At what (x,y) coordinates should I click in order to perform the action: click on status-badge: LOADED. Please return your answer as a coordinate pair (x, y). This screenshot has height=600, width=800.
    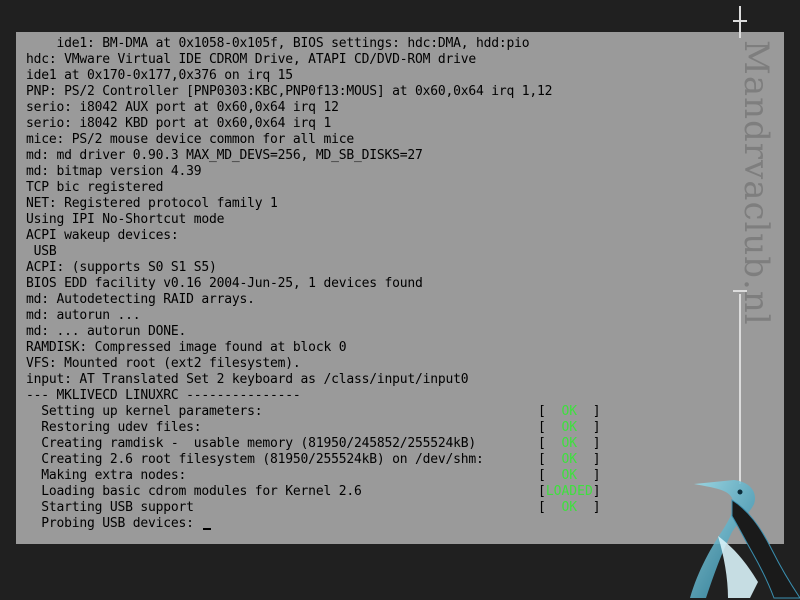
    Looking at the image, I should click on (569, 491).